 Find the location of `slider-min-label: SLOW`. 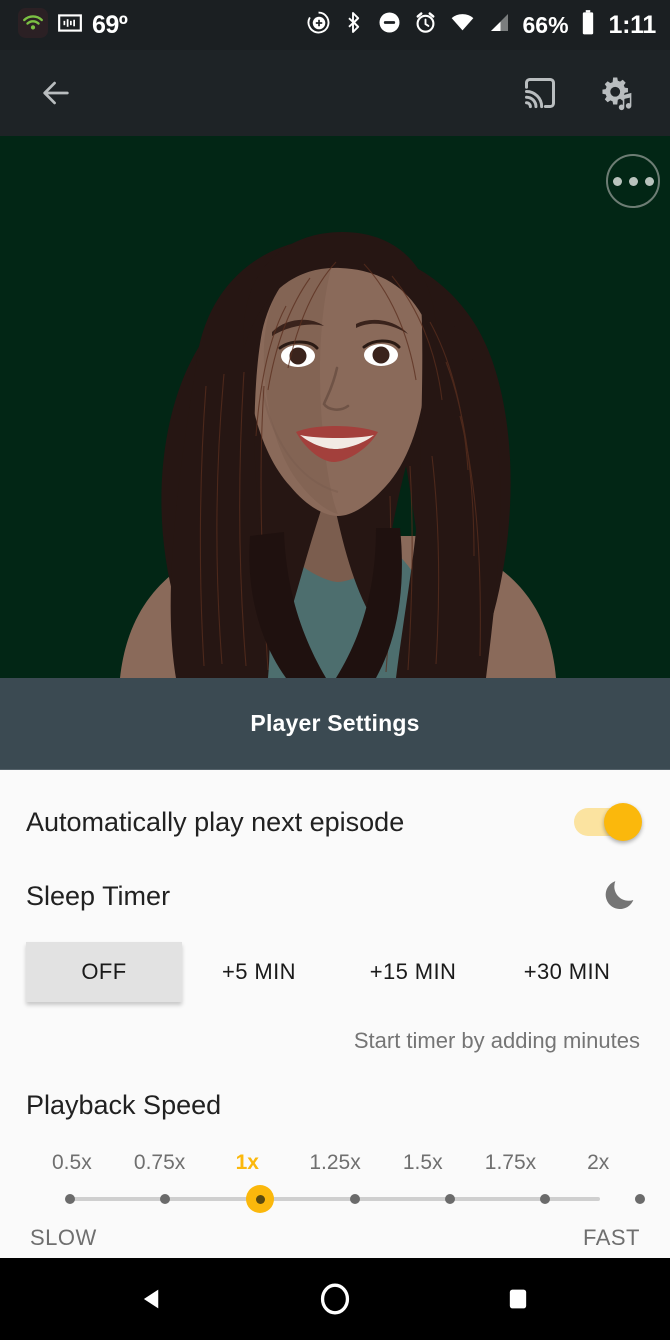

slider-min-label: SLOW is located at coordinates (63, 1237).